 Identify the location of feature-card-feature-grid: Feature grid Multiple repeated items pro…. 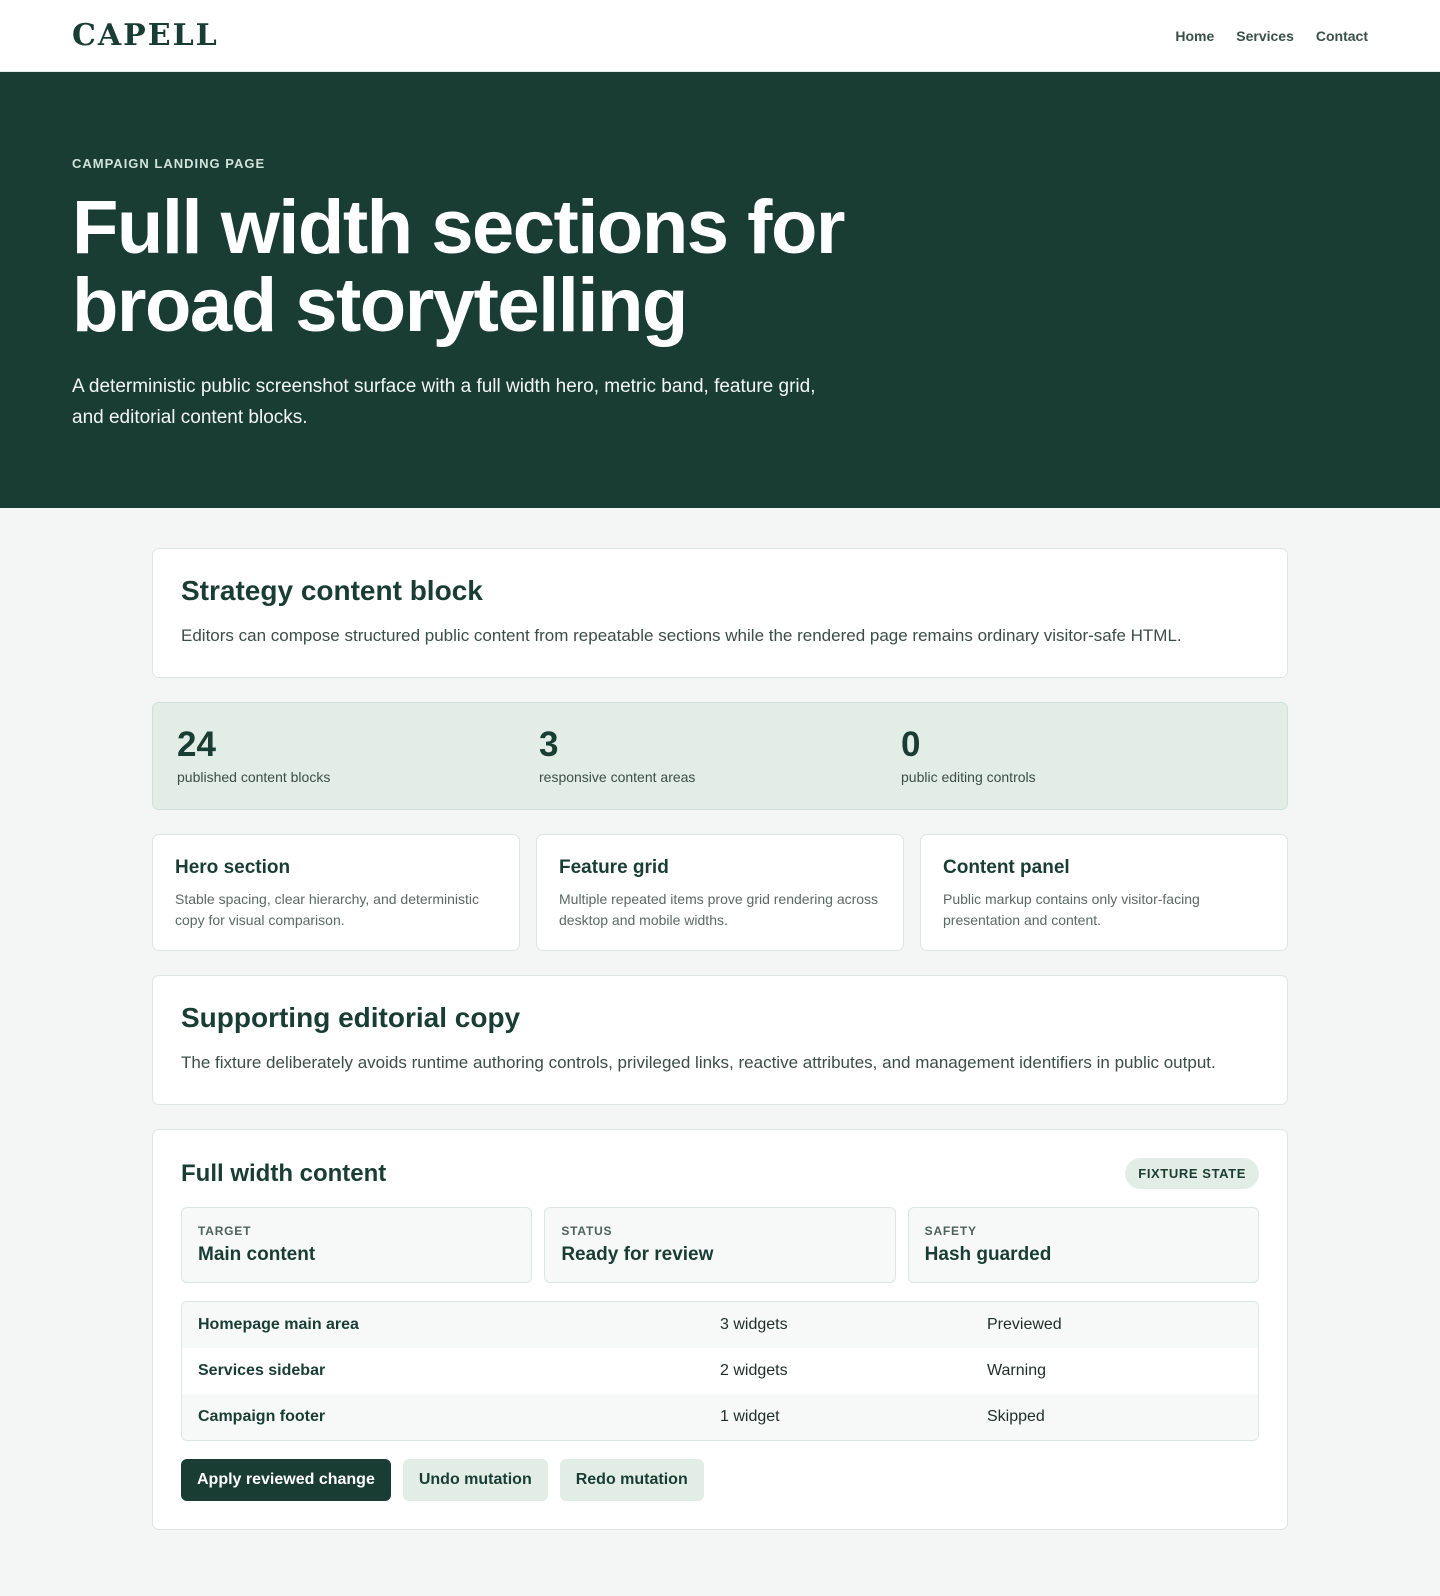
(720, 892).